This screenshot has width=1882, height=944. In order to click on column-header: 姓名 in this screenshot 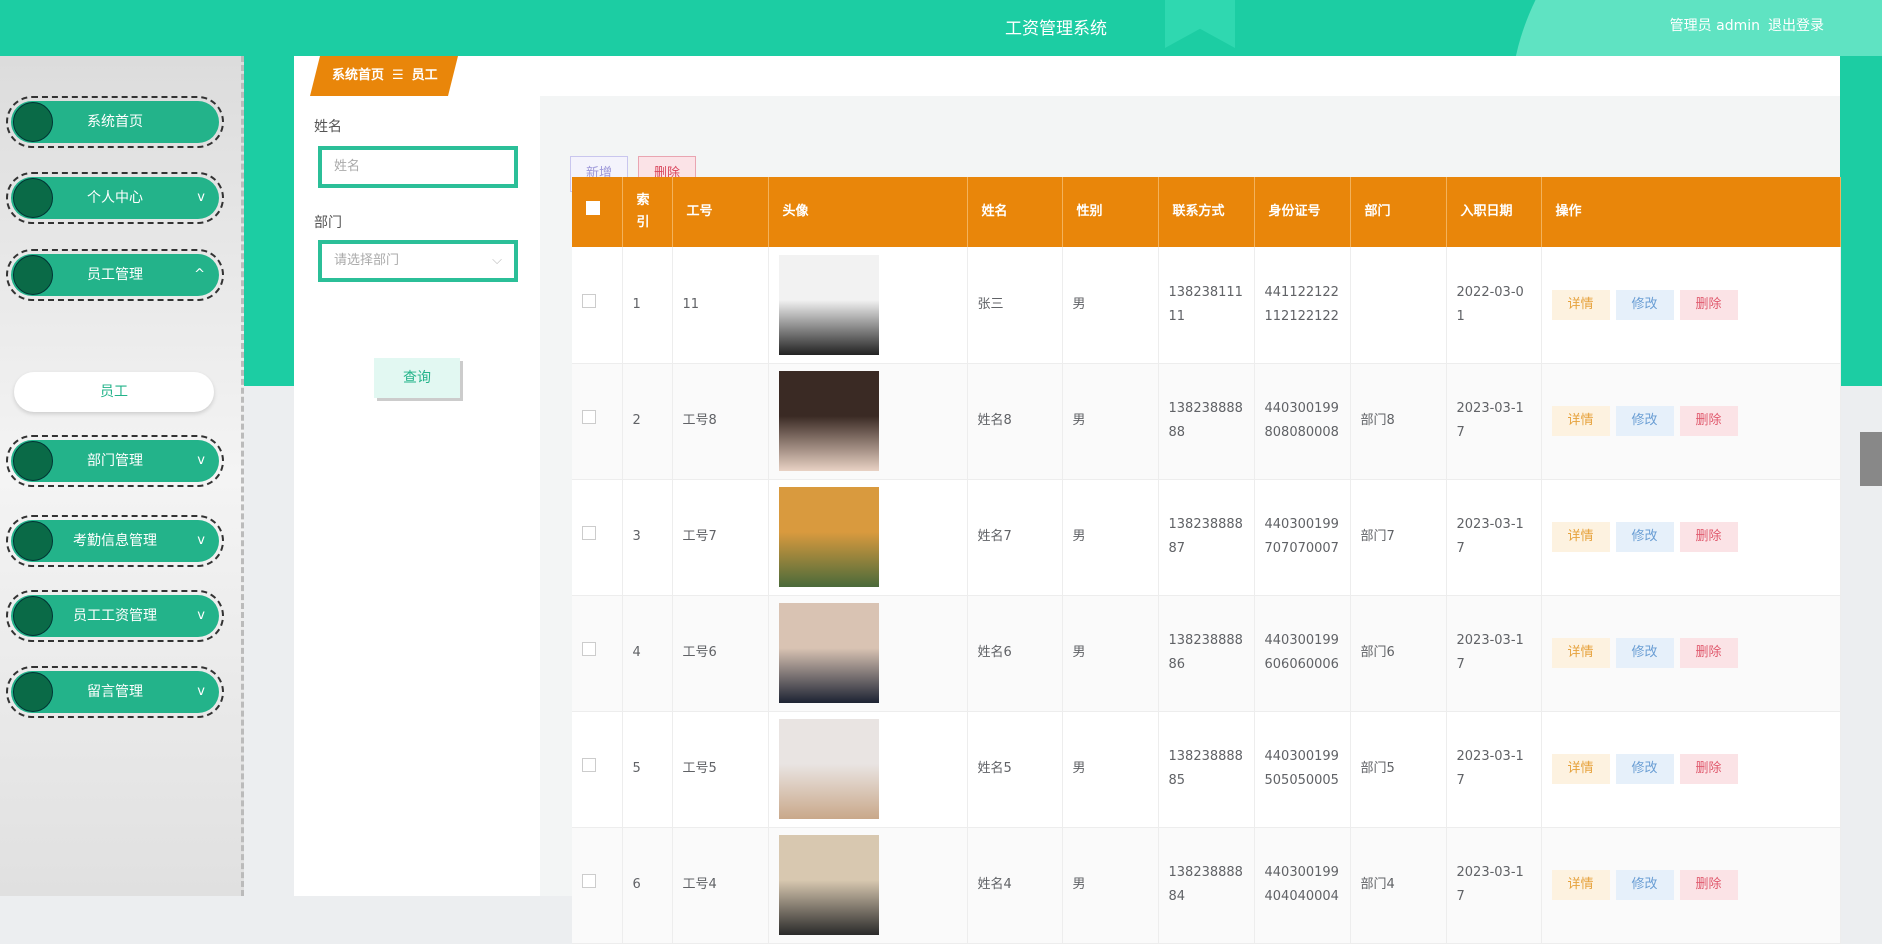, I will do `click(1015, 212)`.